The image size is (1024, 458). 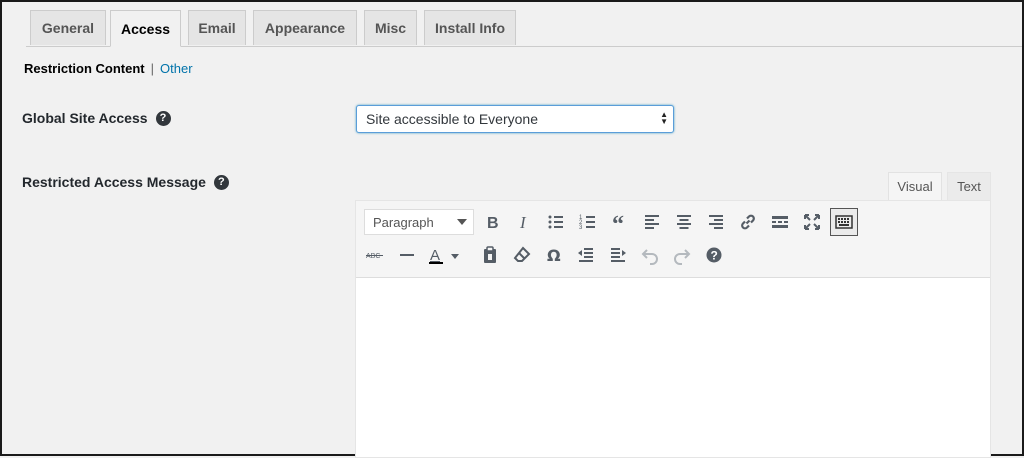 What do you see at coordinates (85, 118) in the screenshot?
I see `global-site-access-text: Global Site Access` at bounding box center [85, 118].